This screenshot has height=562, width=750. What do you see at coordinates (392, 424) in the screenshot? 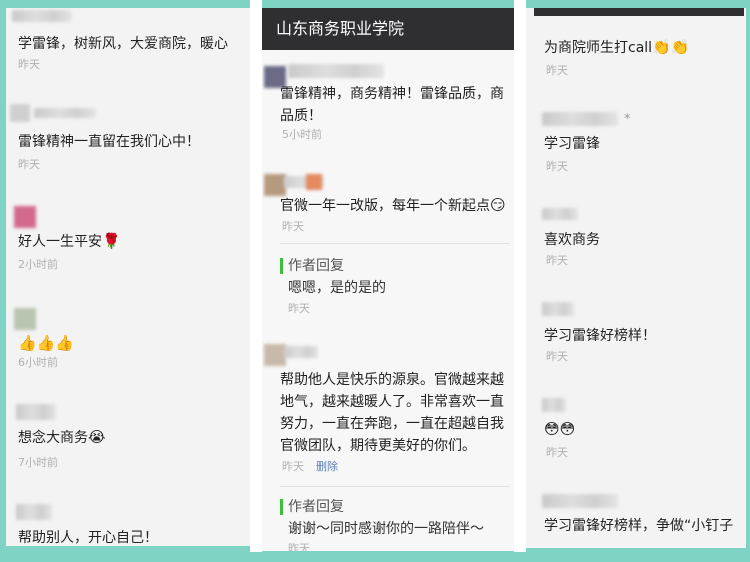
I see `comment-text: 努力，一直在奔跑，一直在超越自我` at bounding box center [392, 424].